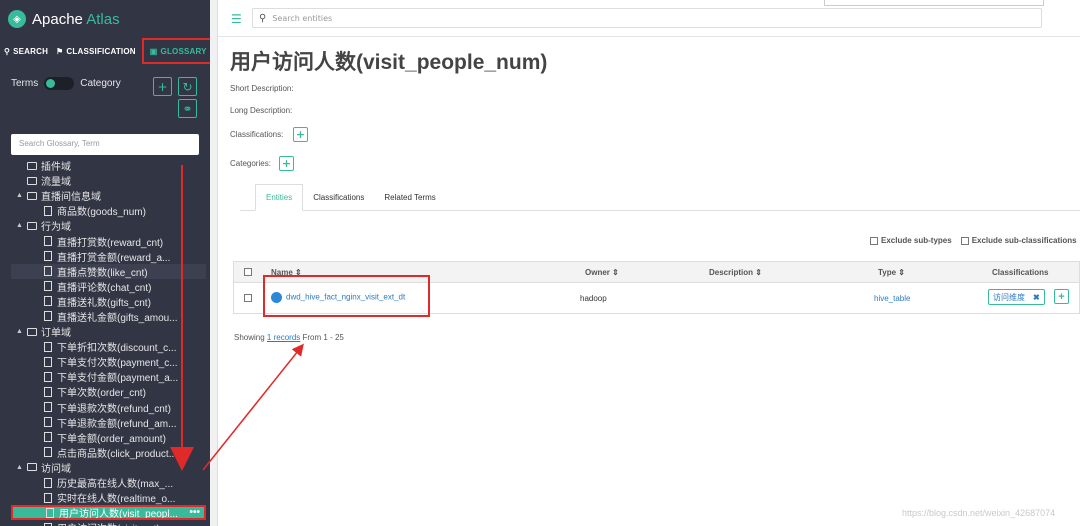 This screenshot has height=526, width=1080. What do you see at coordinates (108, 407) in the screenshot?
I see `tree-term: 下单退款次数(refund_cnt)` at bounding box center [108, 407].